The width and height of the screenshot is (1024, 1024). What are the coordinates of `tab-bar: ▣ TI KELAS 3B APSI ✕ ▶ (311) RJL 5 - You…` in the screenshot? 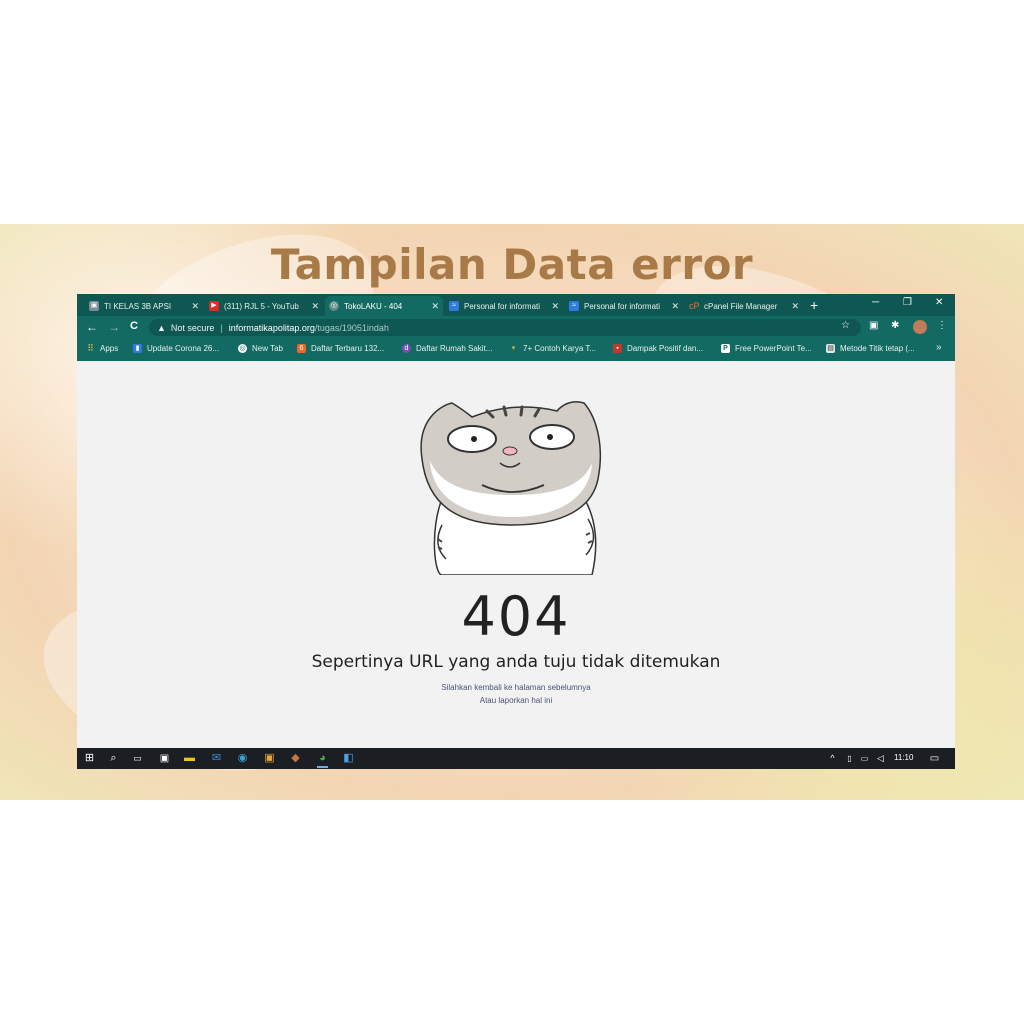 It's located at (516, 305).